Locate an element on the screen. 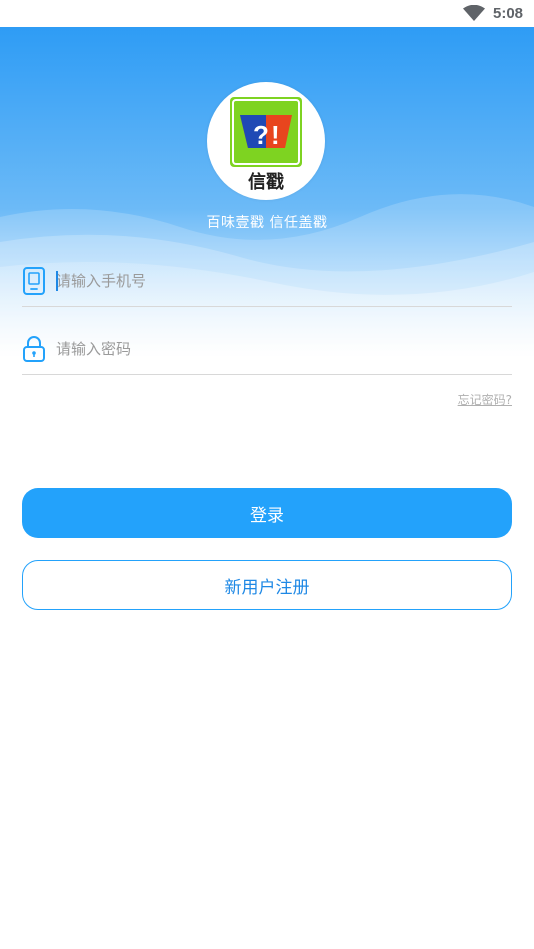  status-bar: 5:08 is located at coordinates (267, 13).